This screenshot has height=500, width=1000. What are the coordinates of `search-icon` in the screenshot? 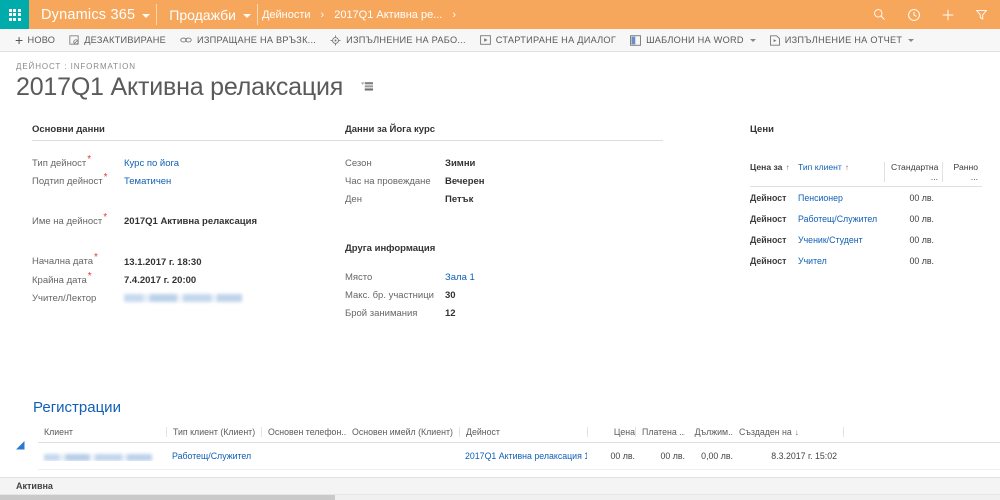 It's located at (879, 14).